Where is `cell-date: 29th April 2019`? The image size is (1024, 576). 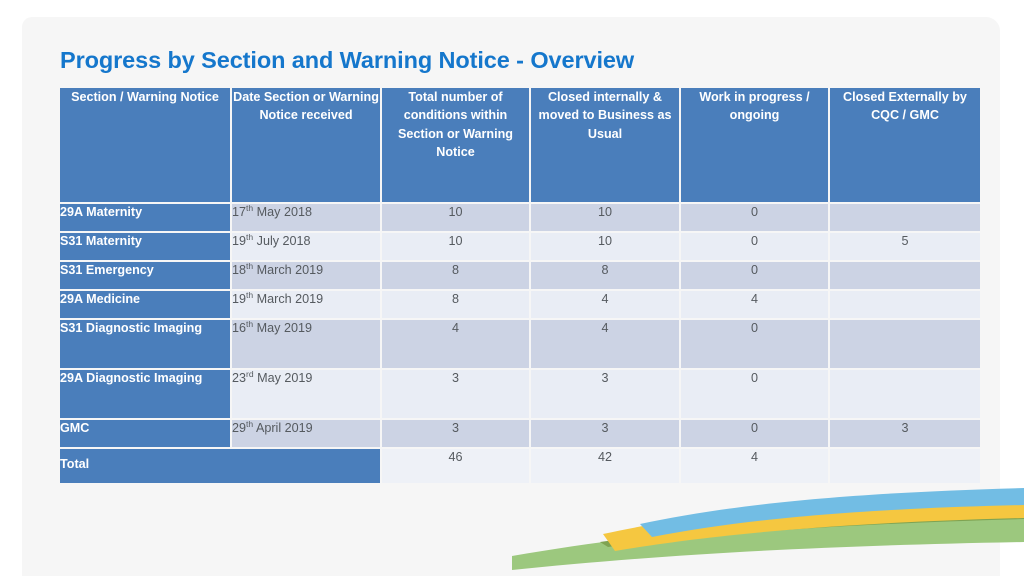
cell-date: 29th April 2019 is located at coordinates (307, 434).